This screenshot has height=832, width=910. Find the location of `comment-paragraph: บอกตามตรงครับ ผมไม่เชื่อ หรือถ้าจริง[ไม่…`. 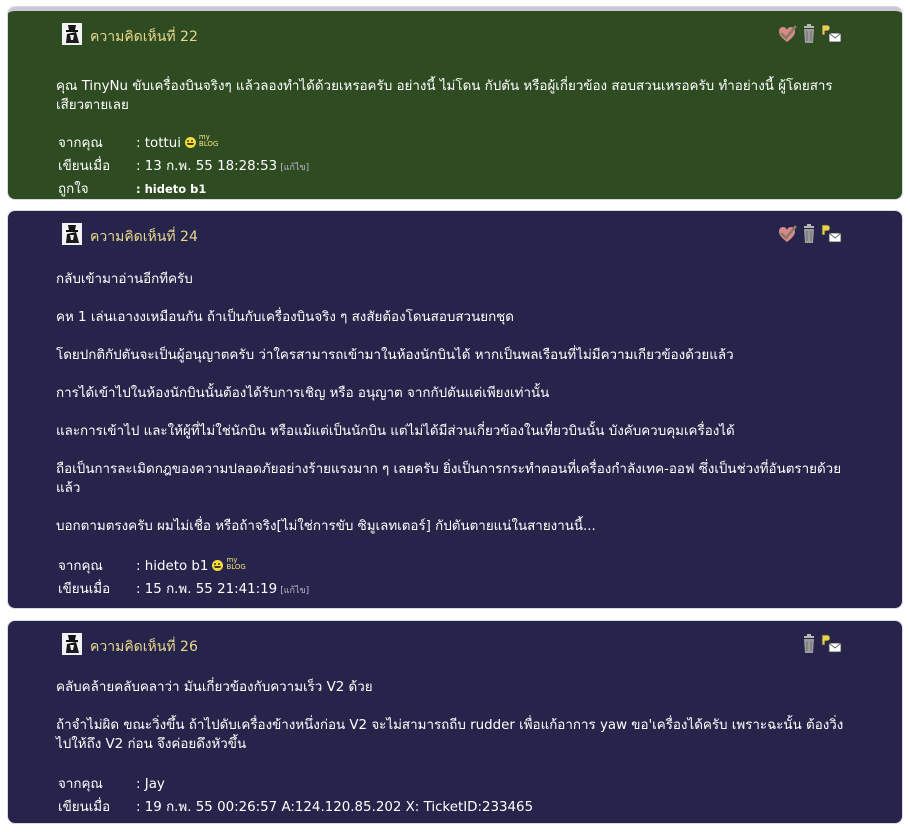

comment-paragraph: บอกตามตรงครับ ผมไม่เชื่อ หรือถ้าจริง[ไม่… is located at coordinates (326, 526).